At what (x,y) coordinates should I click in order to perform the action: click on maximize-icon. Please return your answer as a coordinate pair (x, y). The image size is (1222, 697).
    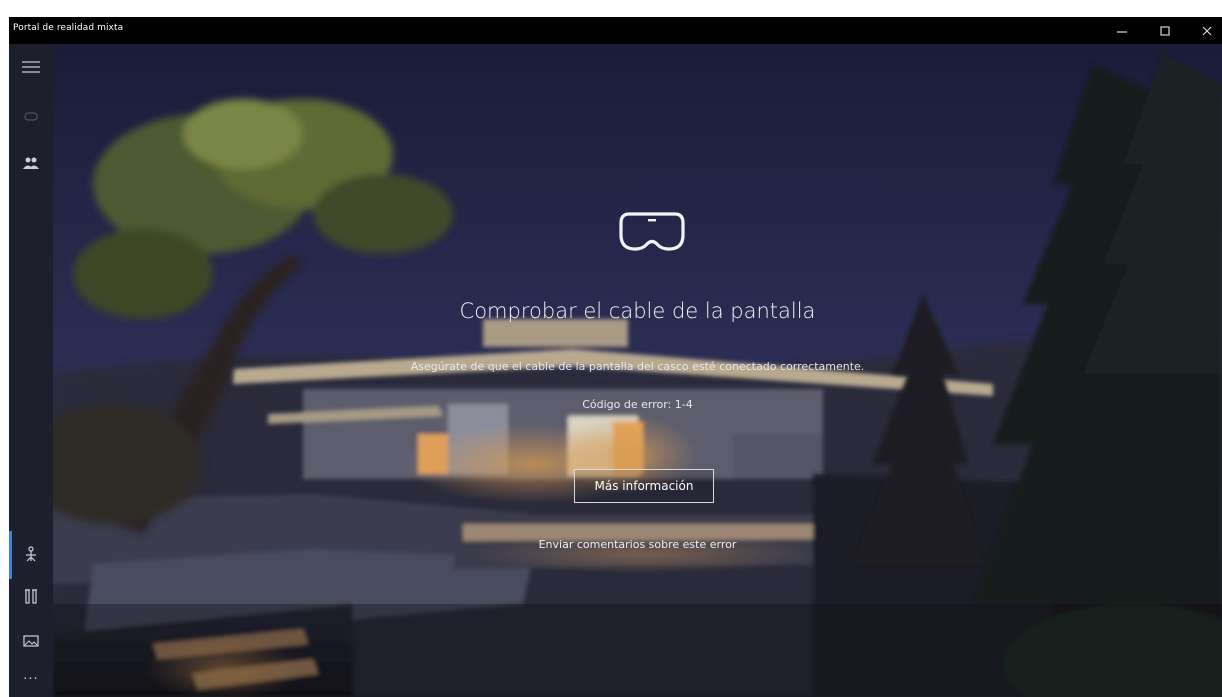
    Looking at the image, I should click on (1165, 30).